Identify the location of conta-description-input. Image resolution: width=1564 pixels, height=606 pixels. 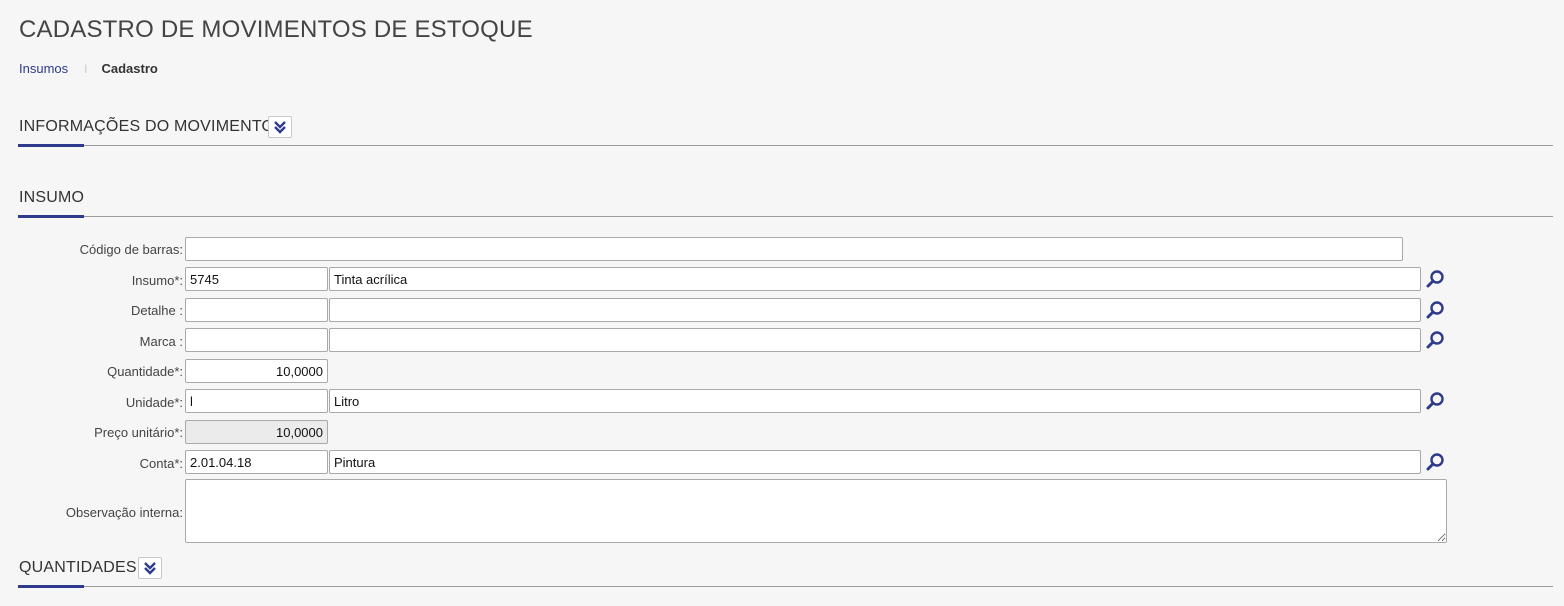
(875, 462).